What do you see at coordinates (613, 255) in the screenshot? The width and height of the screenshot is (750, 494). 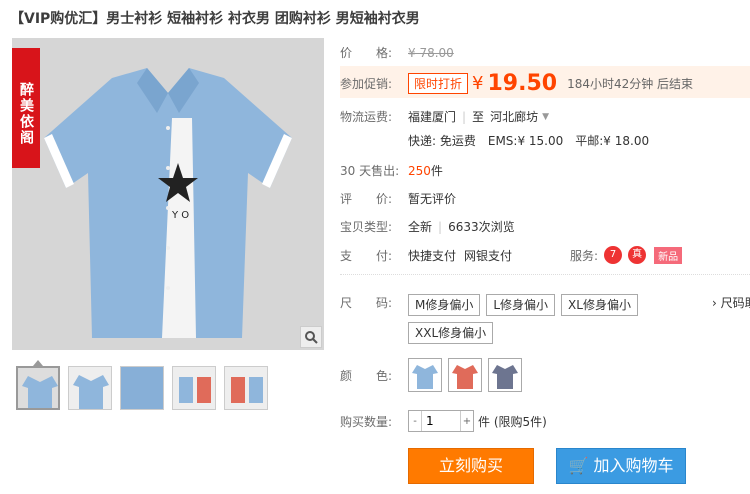 I see `seven-day-return-icon: 7` at bounding box center [613, 255].